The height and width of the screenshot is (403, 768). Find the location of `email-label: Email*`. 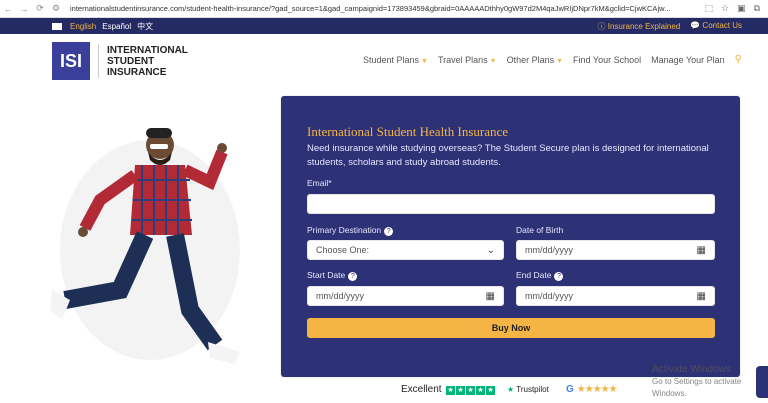

email-label: Email* is located at coordinates (319, 183).